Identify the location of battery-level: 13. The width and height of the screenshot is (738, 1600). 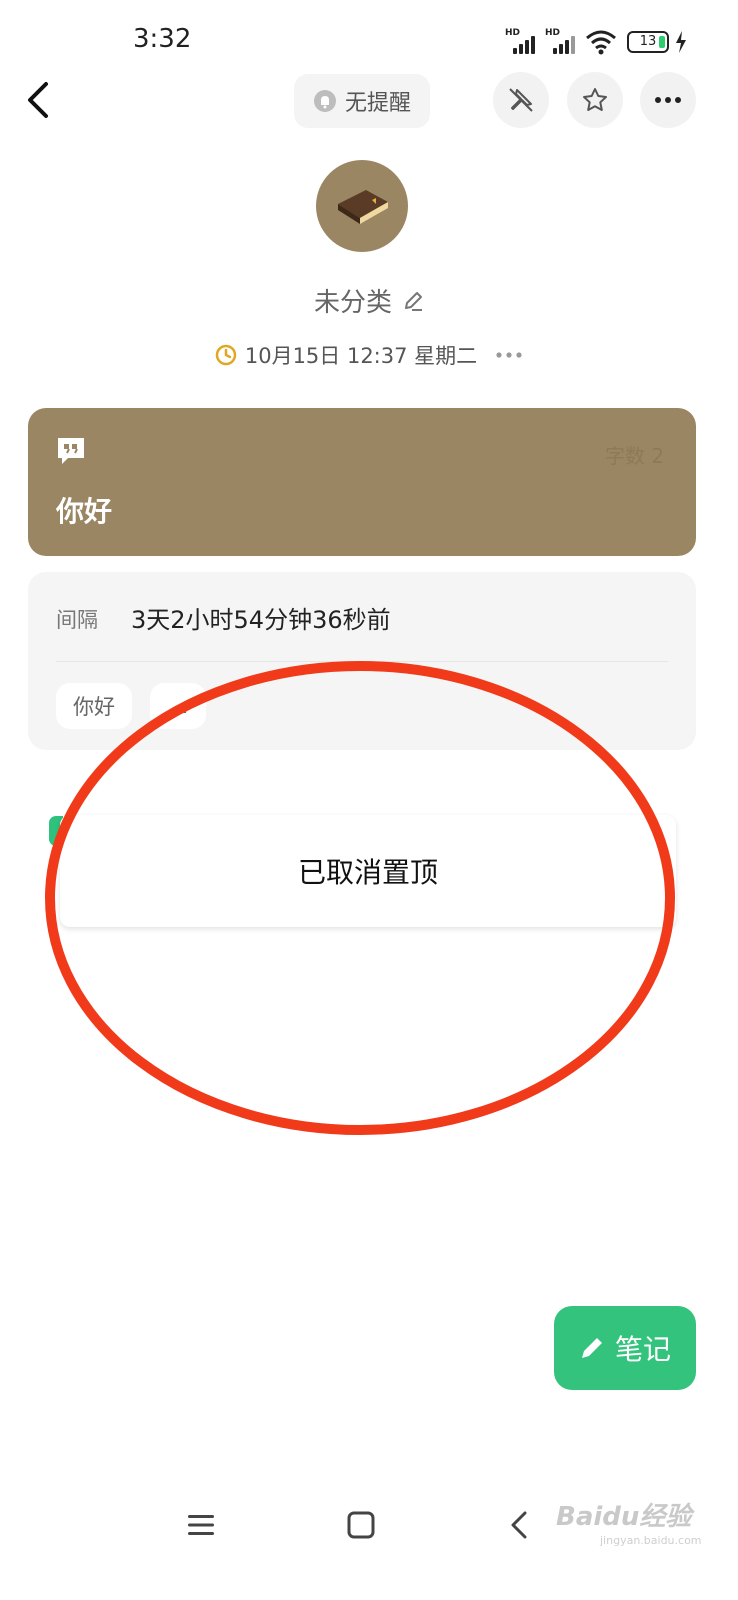
(648, 41).